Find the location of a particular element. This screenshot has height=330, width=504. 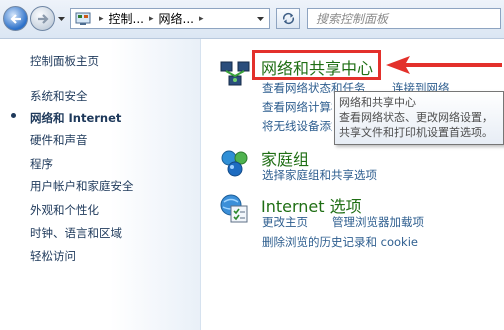

back-arrow-icon is located at coordinates (15, 18).